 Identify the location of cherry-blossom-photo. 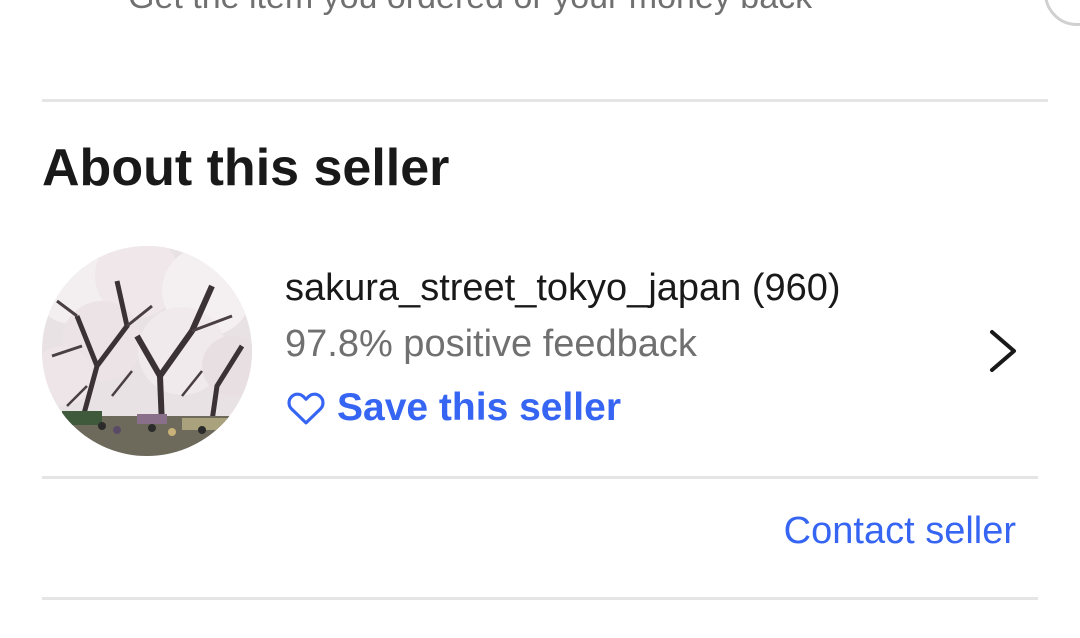
(147, 351).